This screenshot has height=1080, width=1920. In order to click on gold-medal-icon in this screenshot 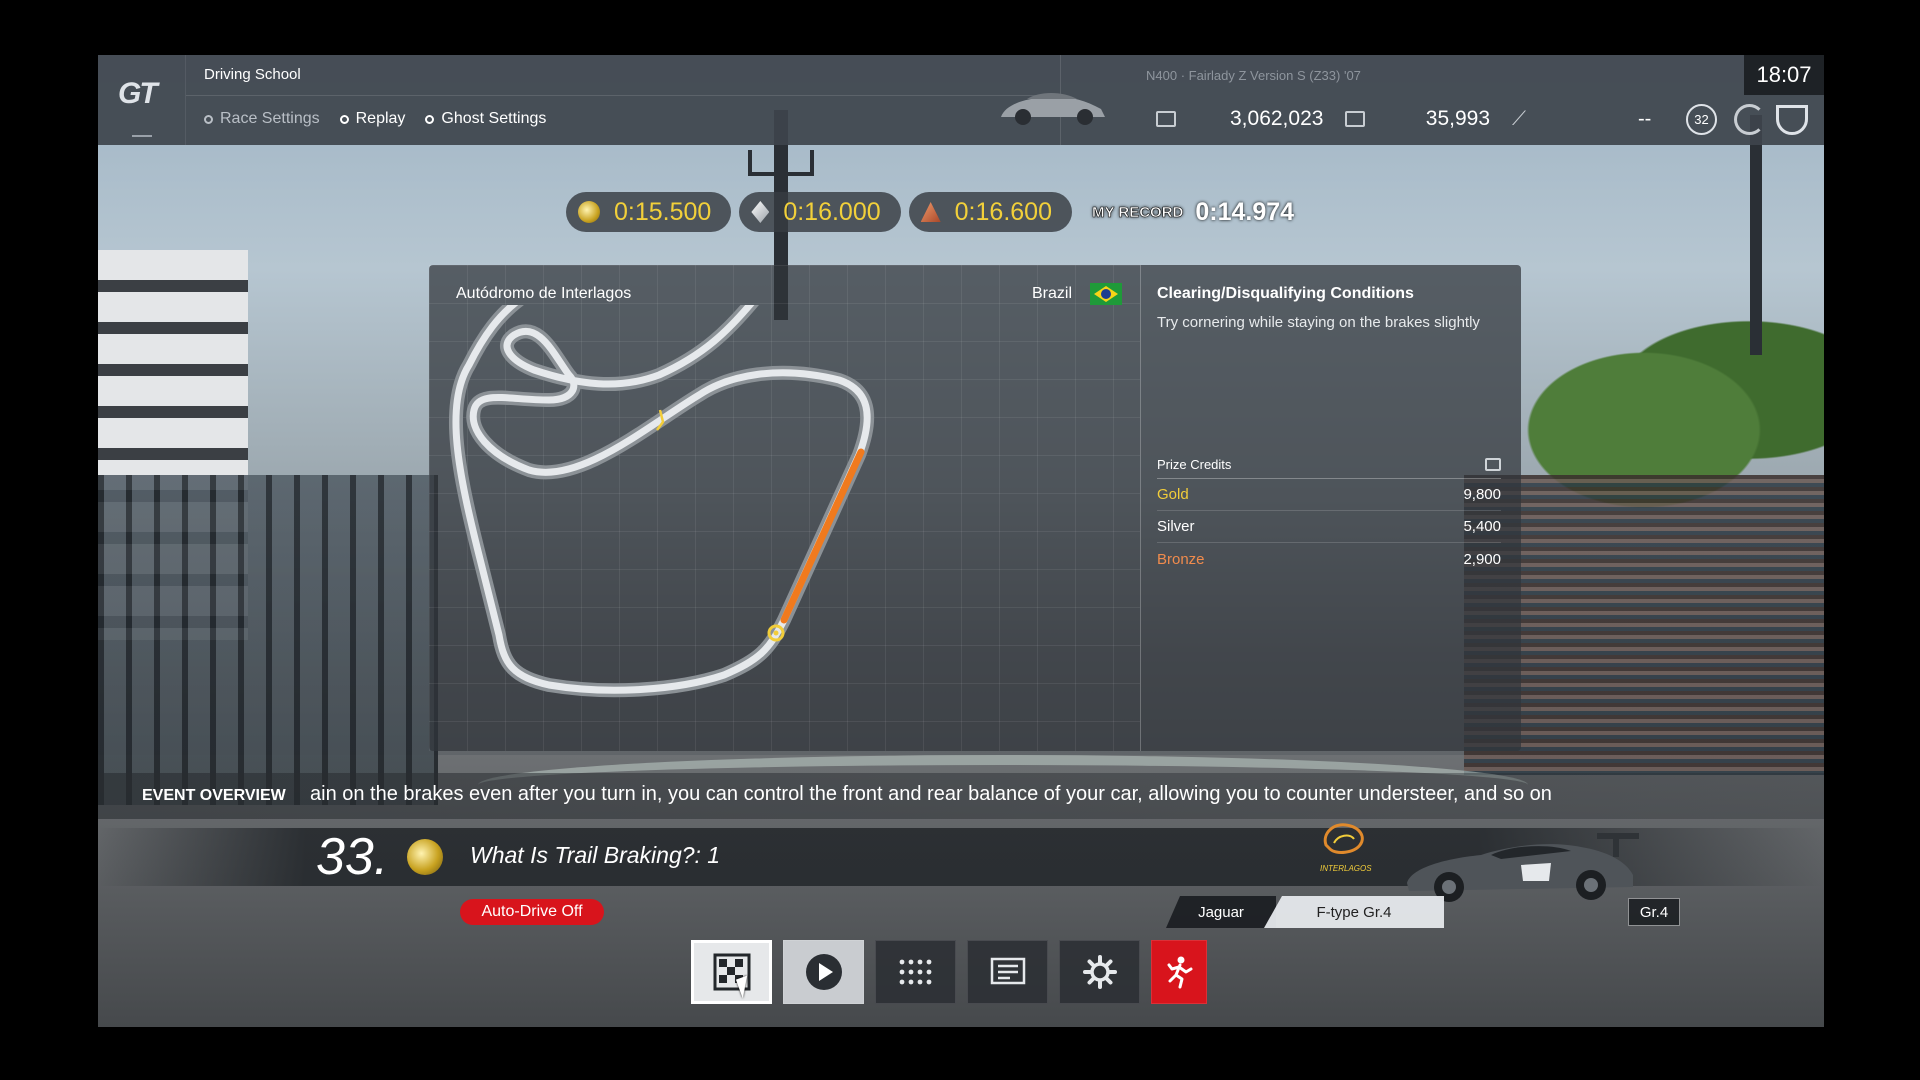, I will do `click(589, 212)`.